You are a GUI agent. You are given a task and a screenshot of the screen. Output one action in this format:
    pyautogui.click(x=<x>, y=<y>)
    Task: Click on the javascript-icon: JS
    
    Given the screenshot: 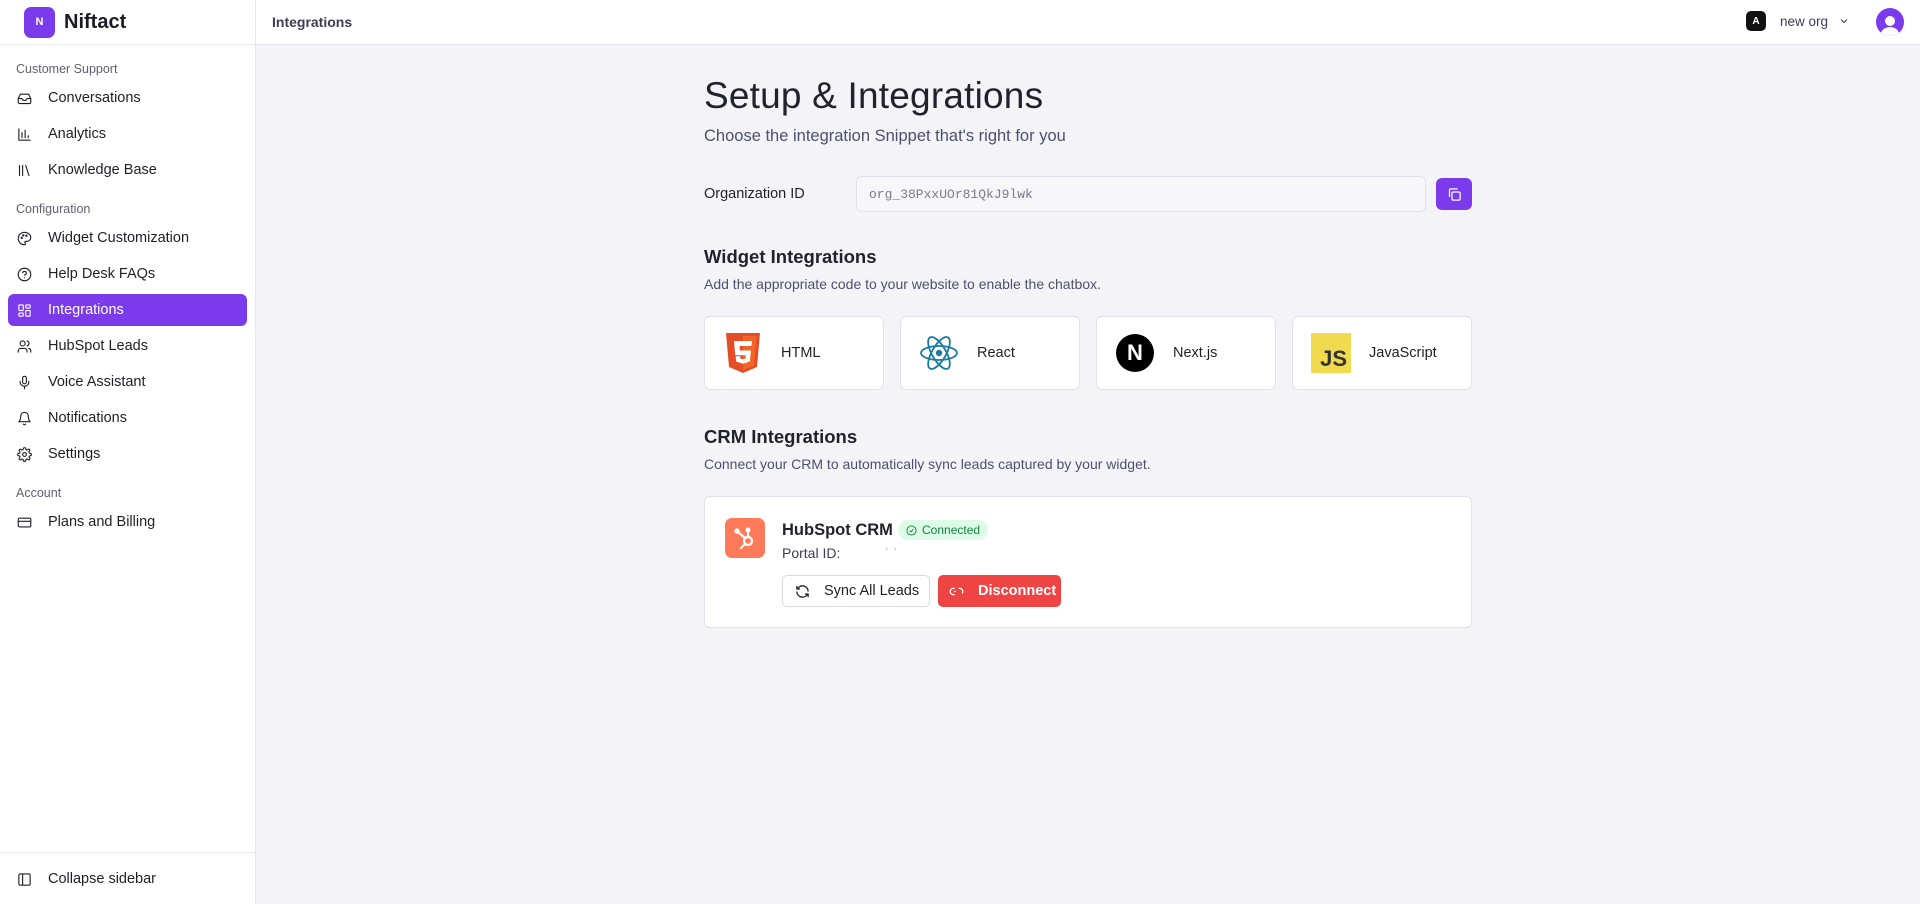 What is the action you would take?
    pyautogui.click(x=1331, y=353)
    